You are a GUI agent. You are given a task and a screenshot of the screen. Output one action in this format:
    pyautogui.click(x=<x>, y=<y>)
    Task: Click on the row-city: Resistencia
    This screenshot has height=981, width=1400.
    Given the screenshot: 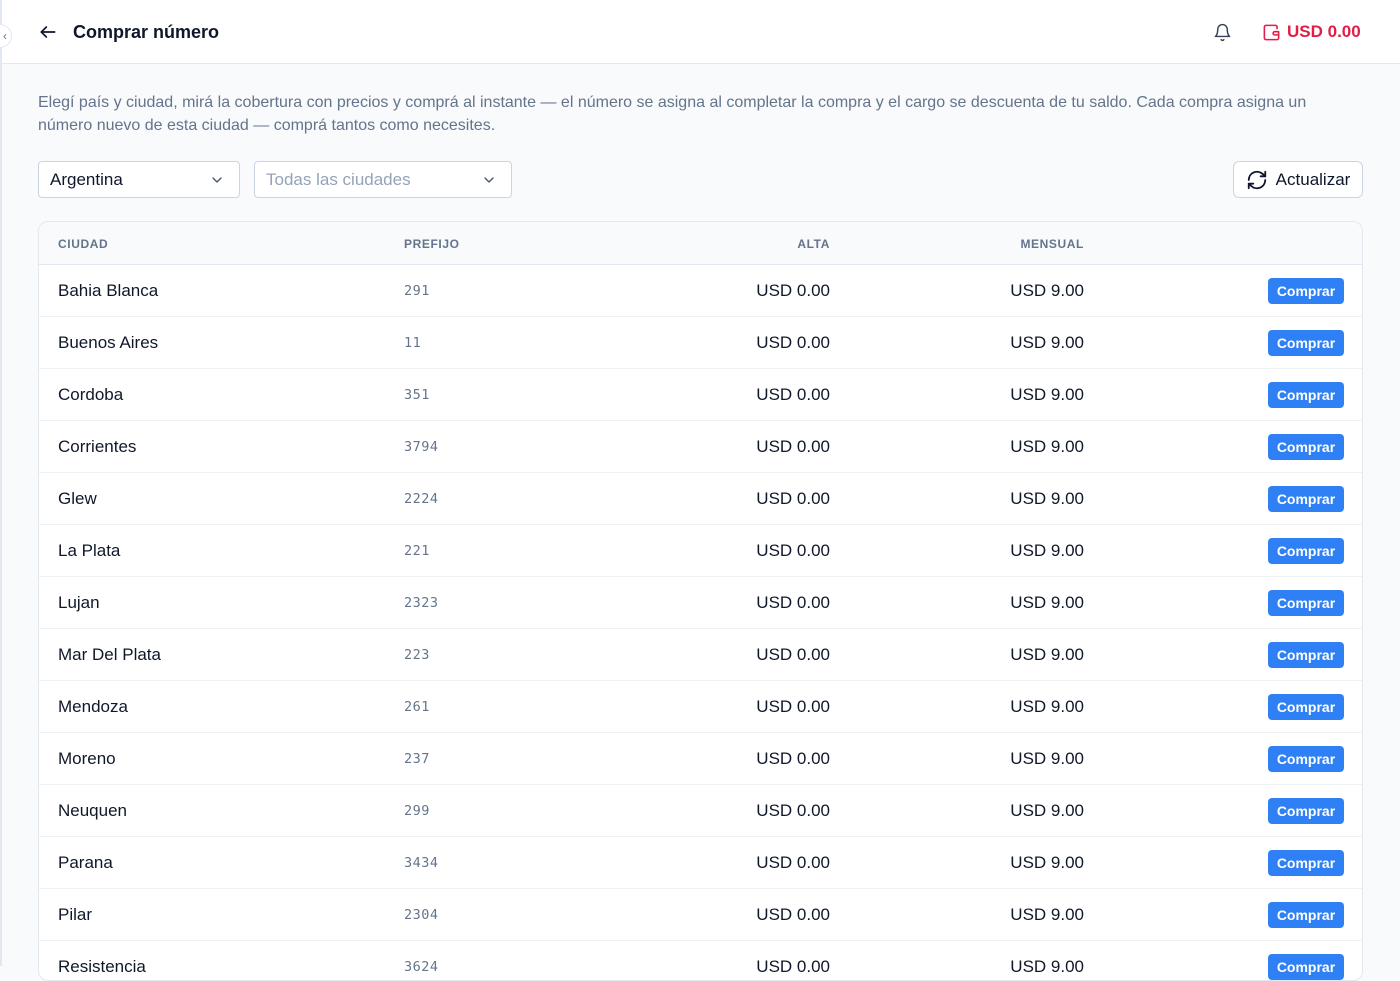 What is the action you would take?
    pyautogui.click(x=102, y=966)
    